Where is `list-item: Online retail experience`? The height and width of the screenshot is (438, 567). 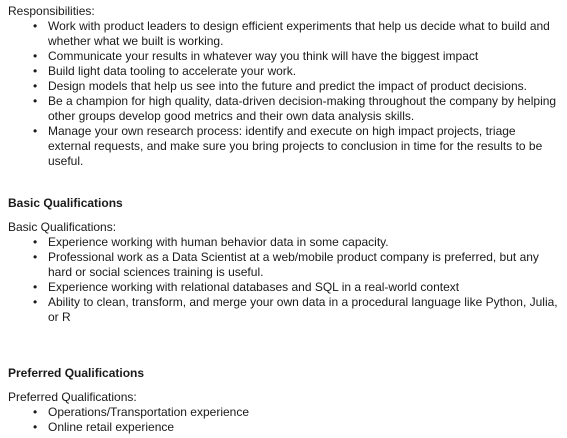
list-item: Online retail experience is located at coordinates (295, 427).